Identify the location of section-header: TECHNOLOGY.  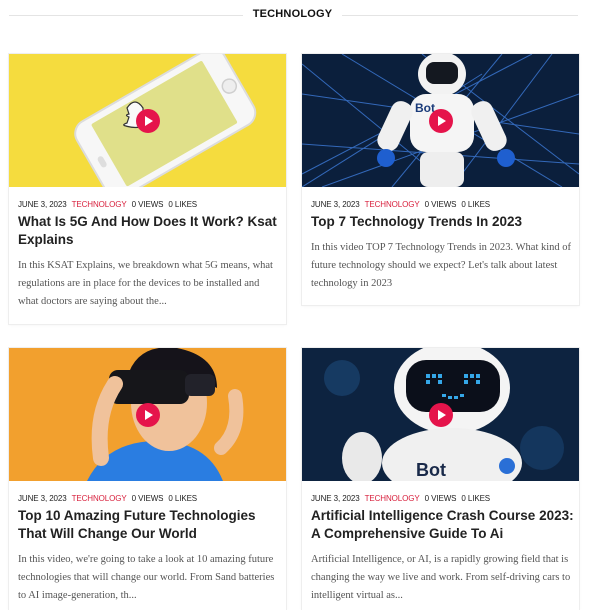
(297, 15).